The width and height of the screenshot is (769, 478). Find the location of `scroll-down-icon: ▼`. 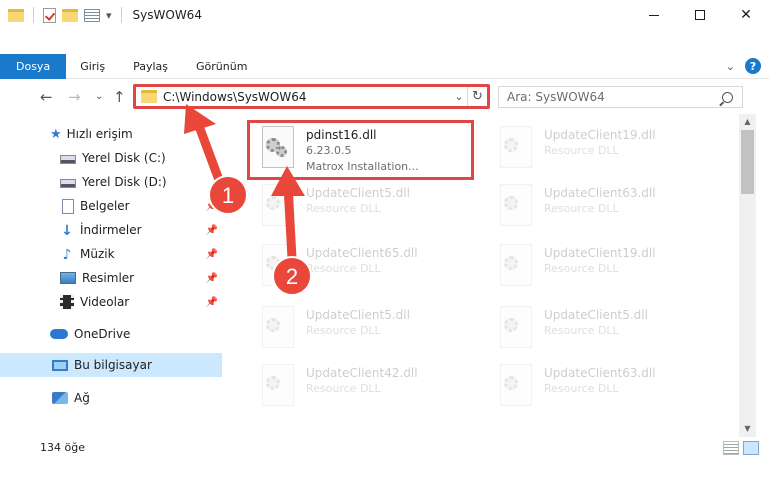

scroll-down-icon: ▼ is located at coordinates (747, 429).